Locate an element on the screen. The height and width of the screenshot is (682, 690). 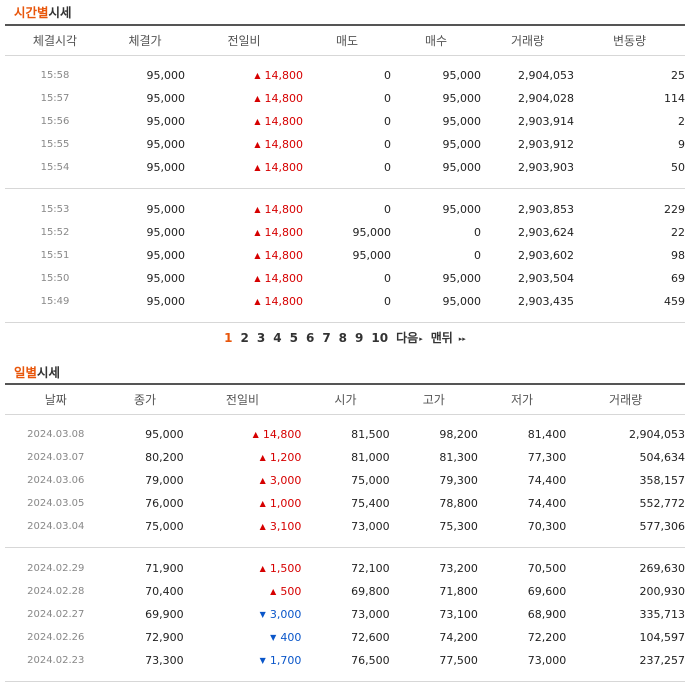
change-cell: 2 is located at coordinates (681, 121).